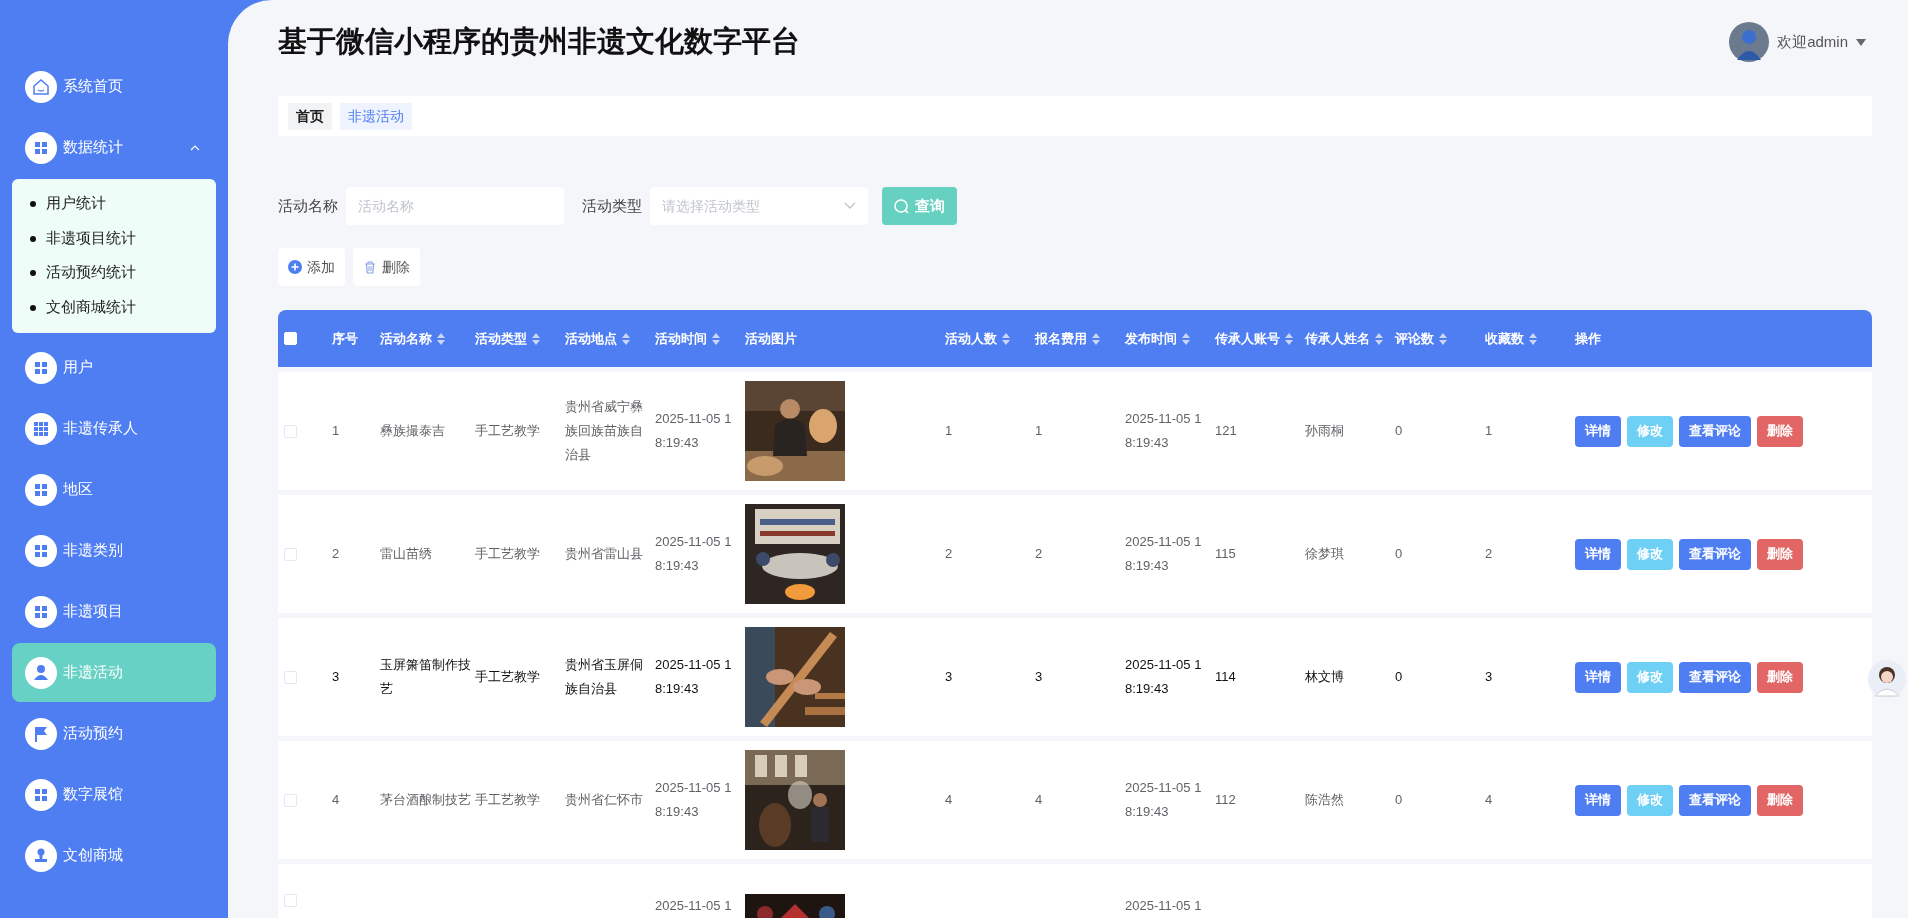  What do you see at coordinates (114, 733) in the screenshot?
I see `sidebar-item: 活动预约` at bounding box center [114, 733].